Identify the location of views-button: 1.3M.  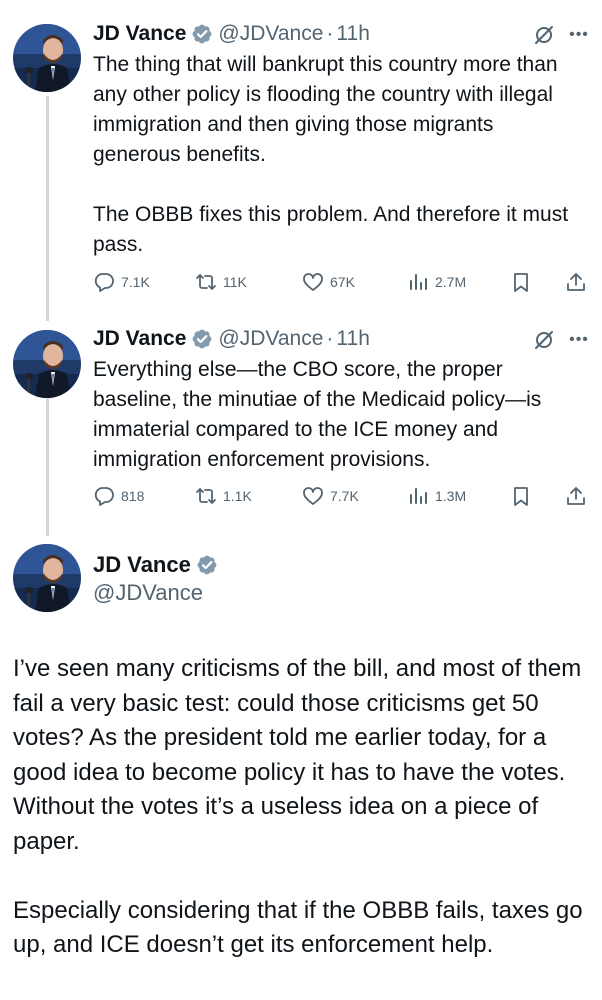
(436, 496).